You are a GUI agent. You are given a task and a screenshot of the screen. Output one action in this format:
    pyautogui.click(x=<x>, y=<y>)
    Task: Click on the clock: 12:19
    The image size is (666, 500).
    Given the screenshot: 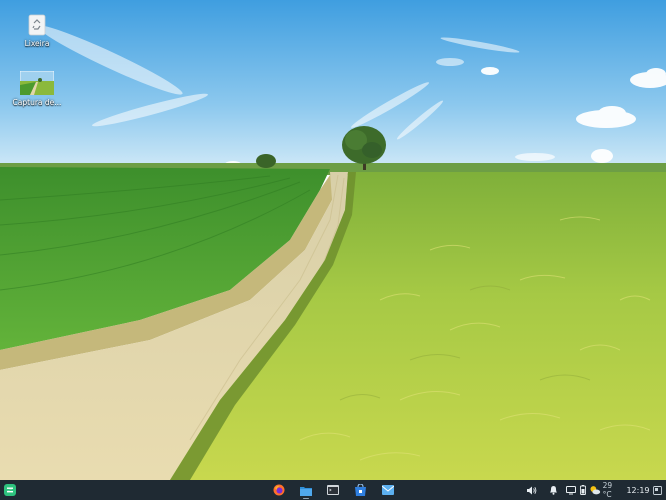 What is the action you would take?
    pyautogui.click(x=638, y=490)
    